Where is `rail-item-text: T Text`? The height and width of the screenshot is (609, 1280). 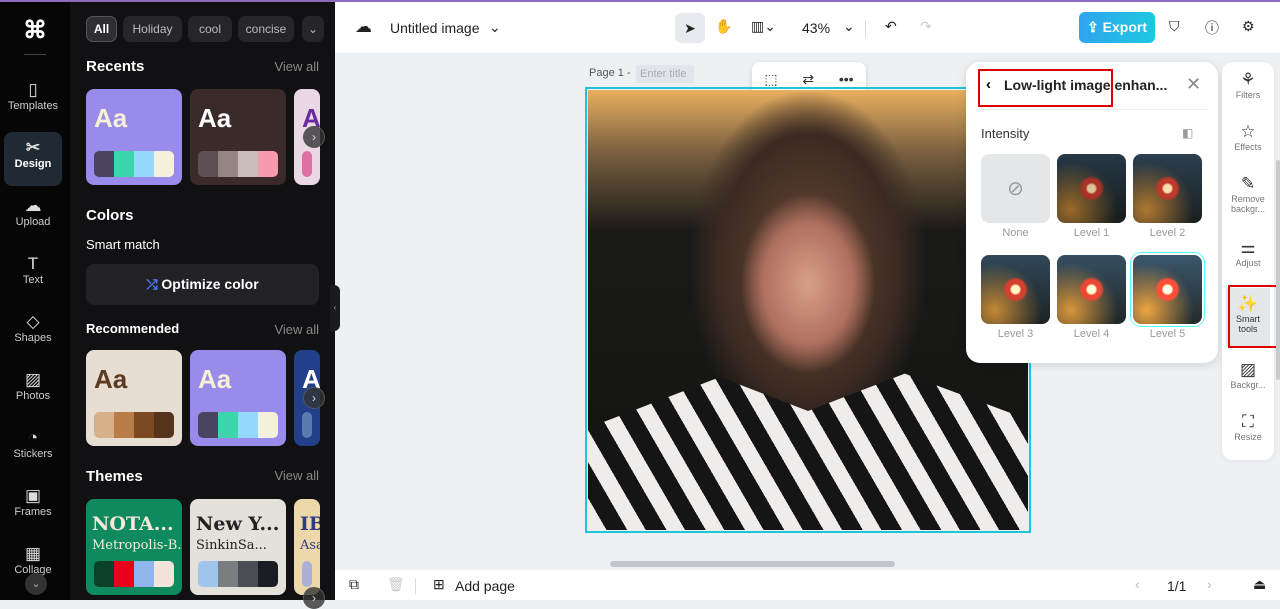 rail-item-text: T Text is located at coordinates (33, 275).